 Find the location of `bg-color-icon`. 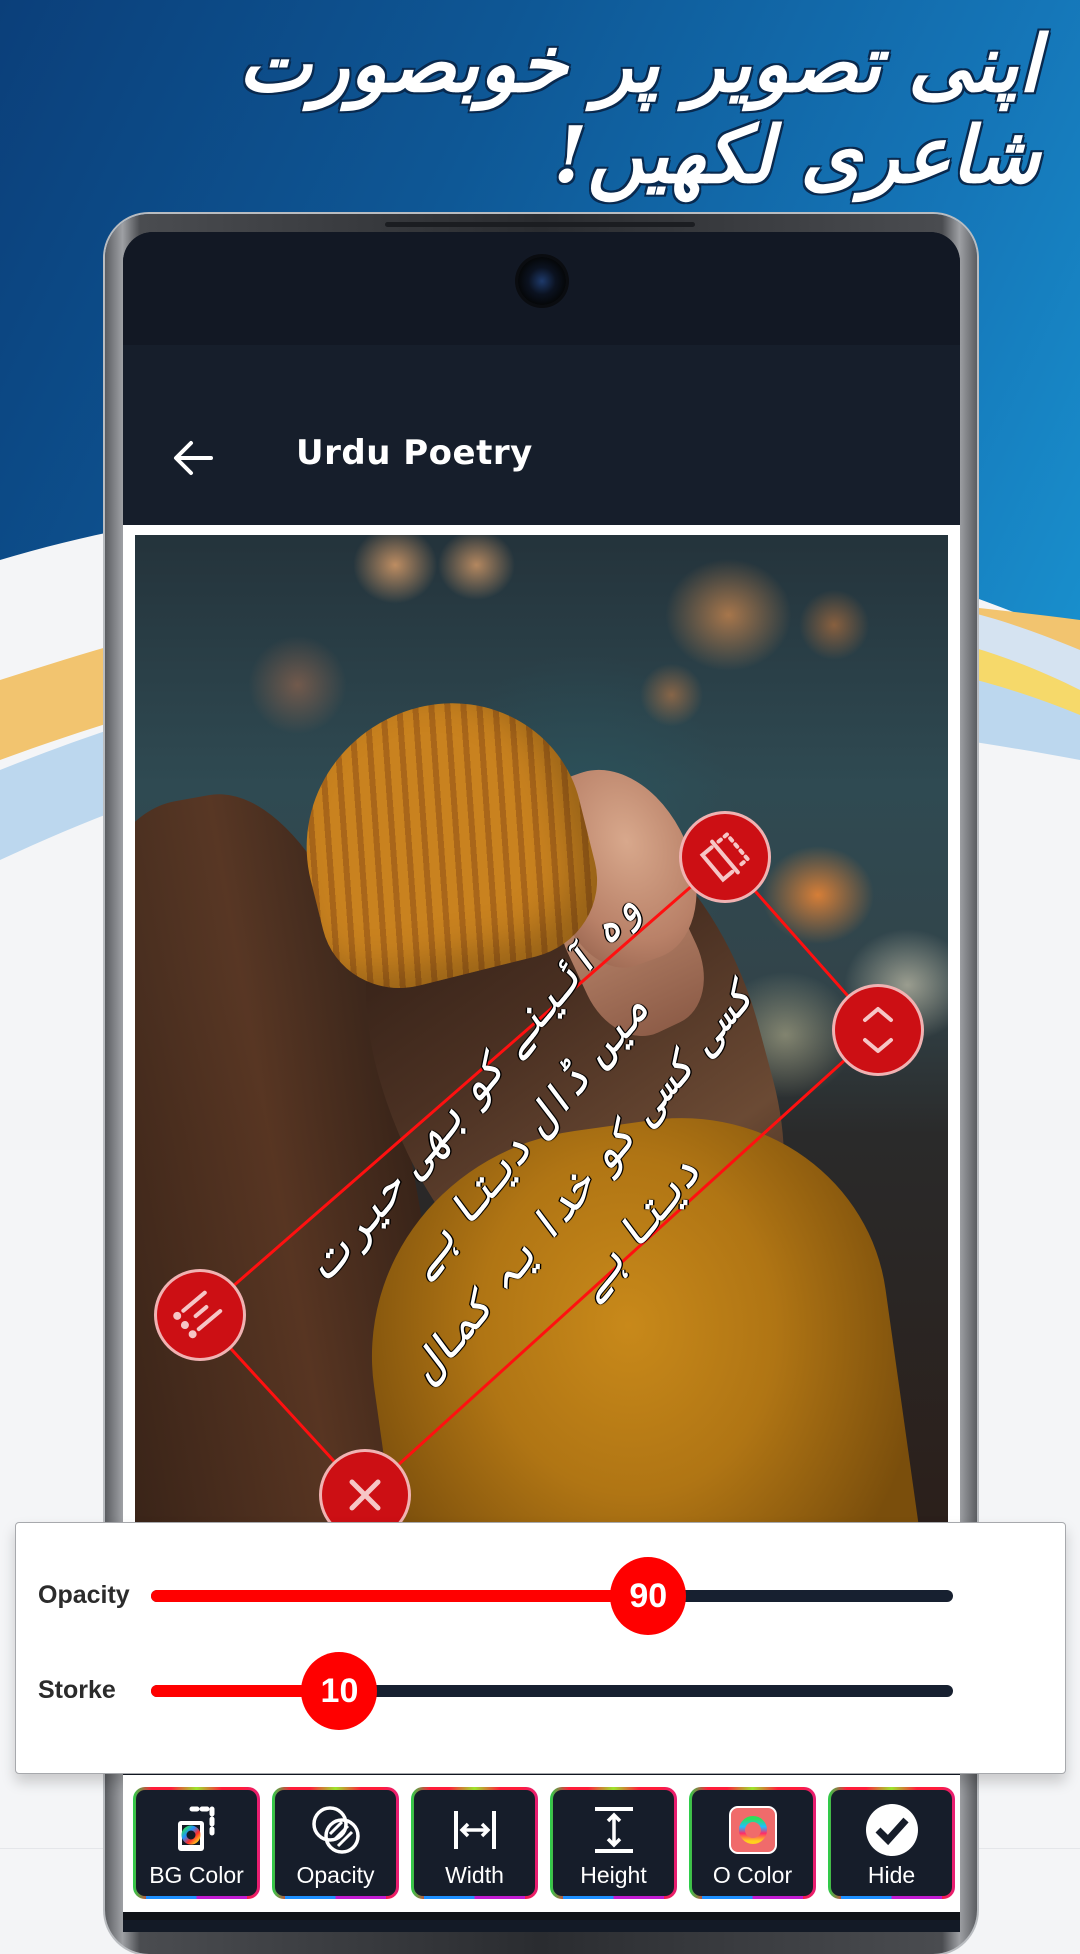

bg-color-icon is located at coordinates (195, 1828).